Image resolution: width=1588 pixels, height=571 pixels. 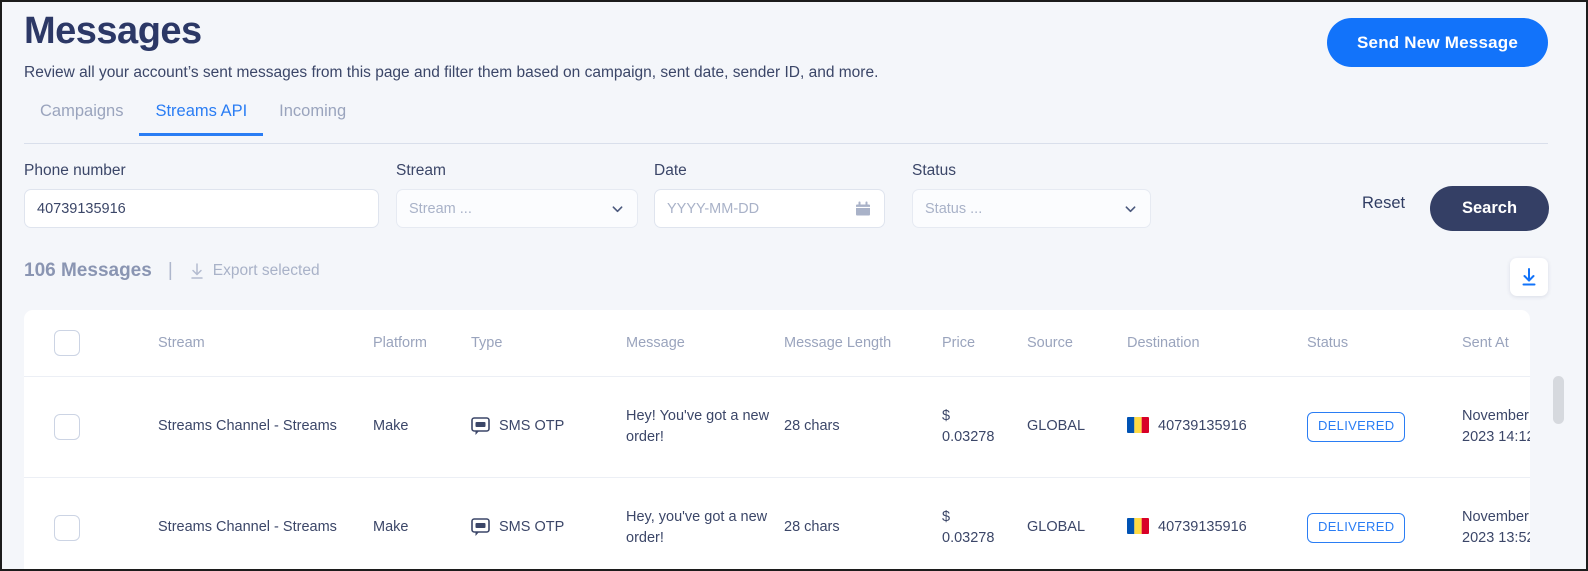 What do you see at coordinates (81, 118) in the screenshot?
I see `tab-campaigns: Campaigns` at bounding box center [81, 118].